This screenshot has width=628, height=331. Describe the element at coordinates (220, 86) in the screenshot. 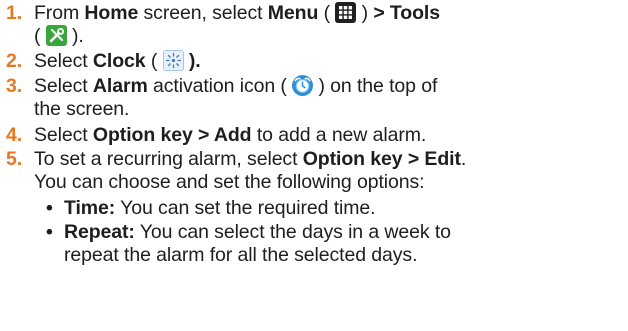

I see `step-text: activation icon (` at that location.